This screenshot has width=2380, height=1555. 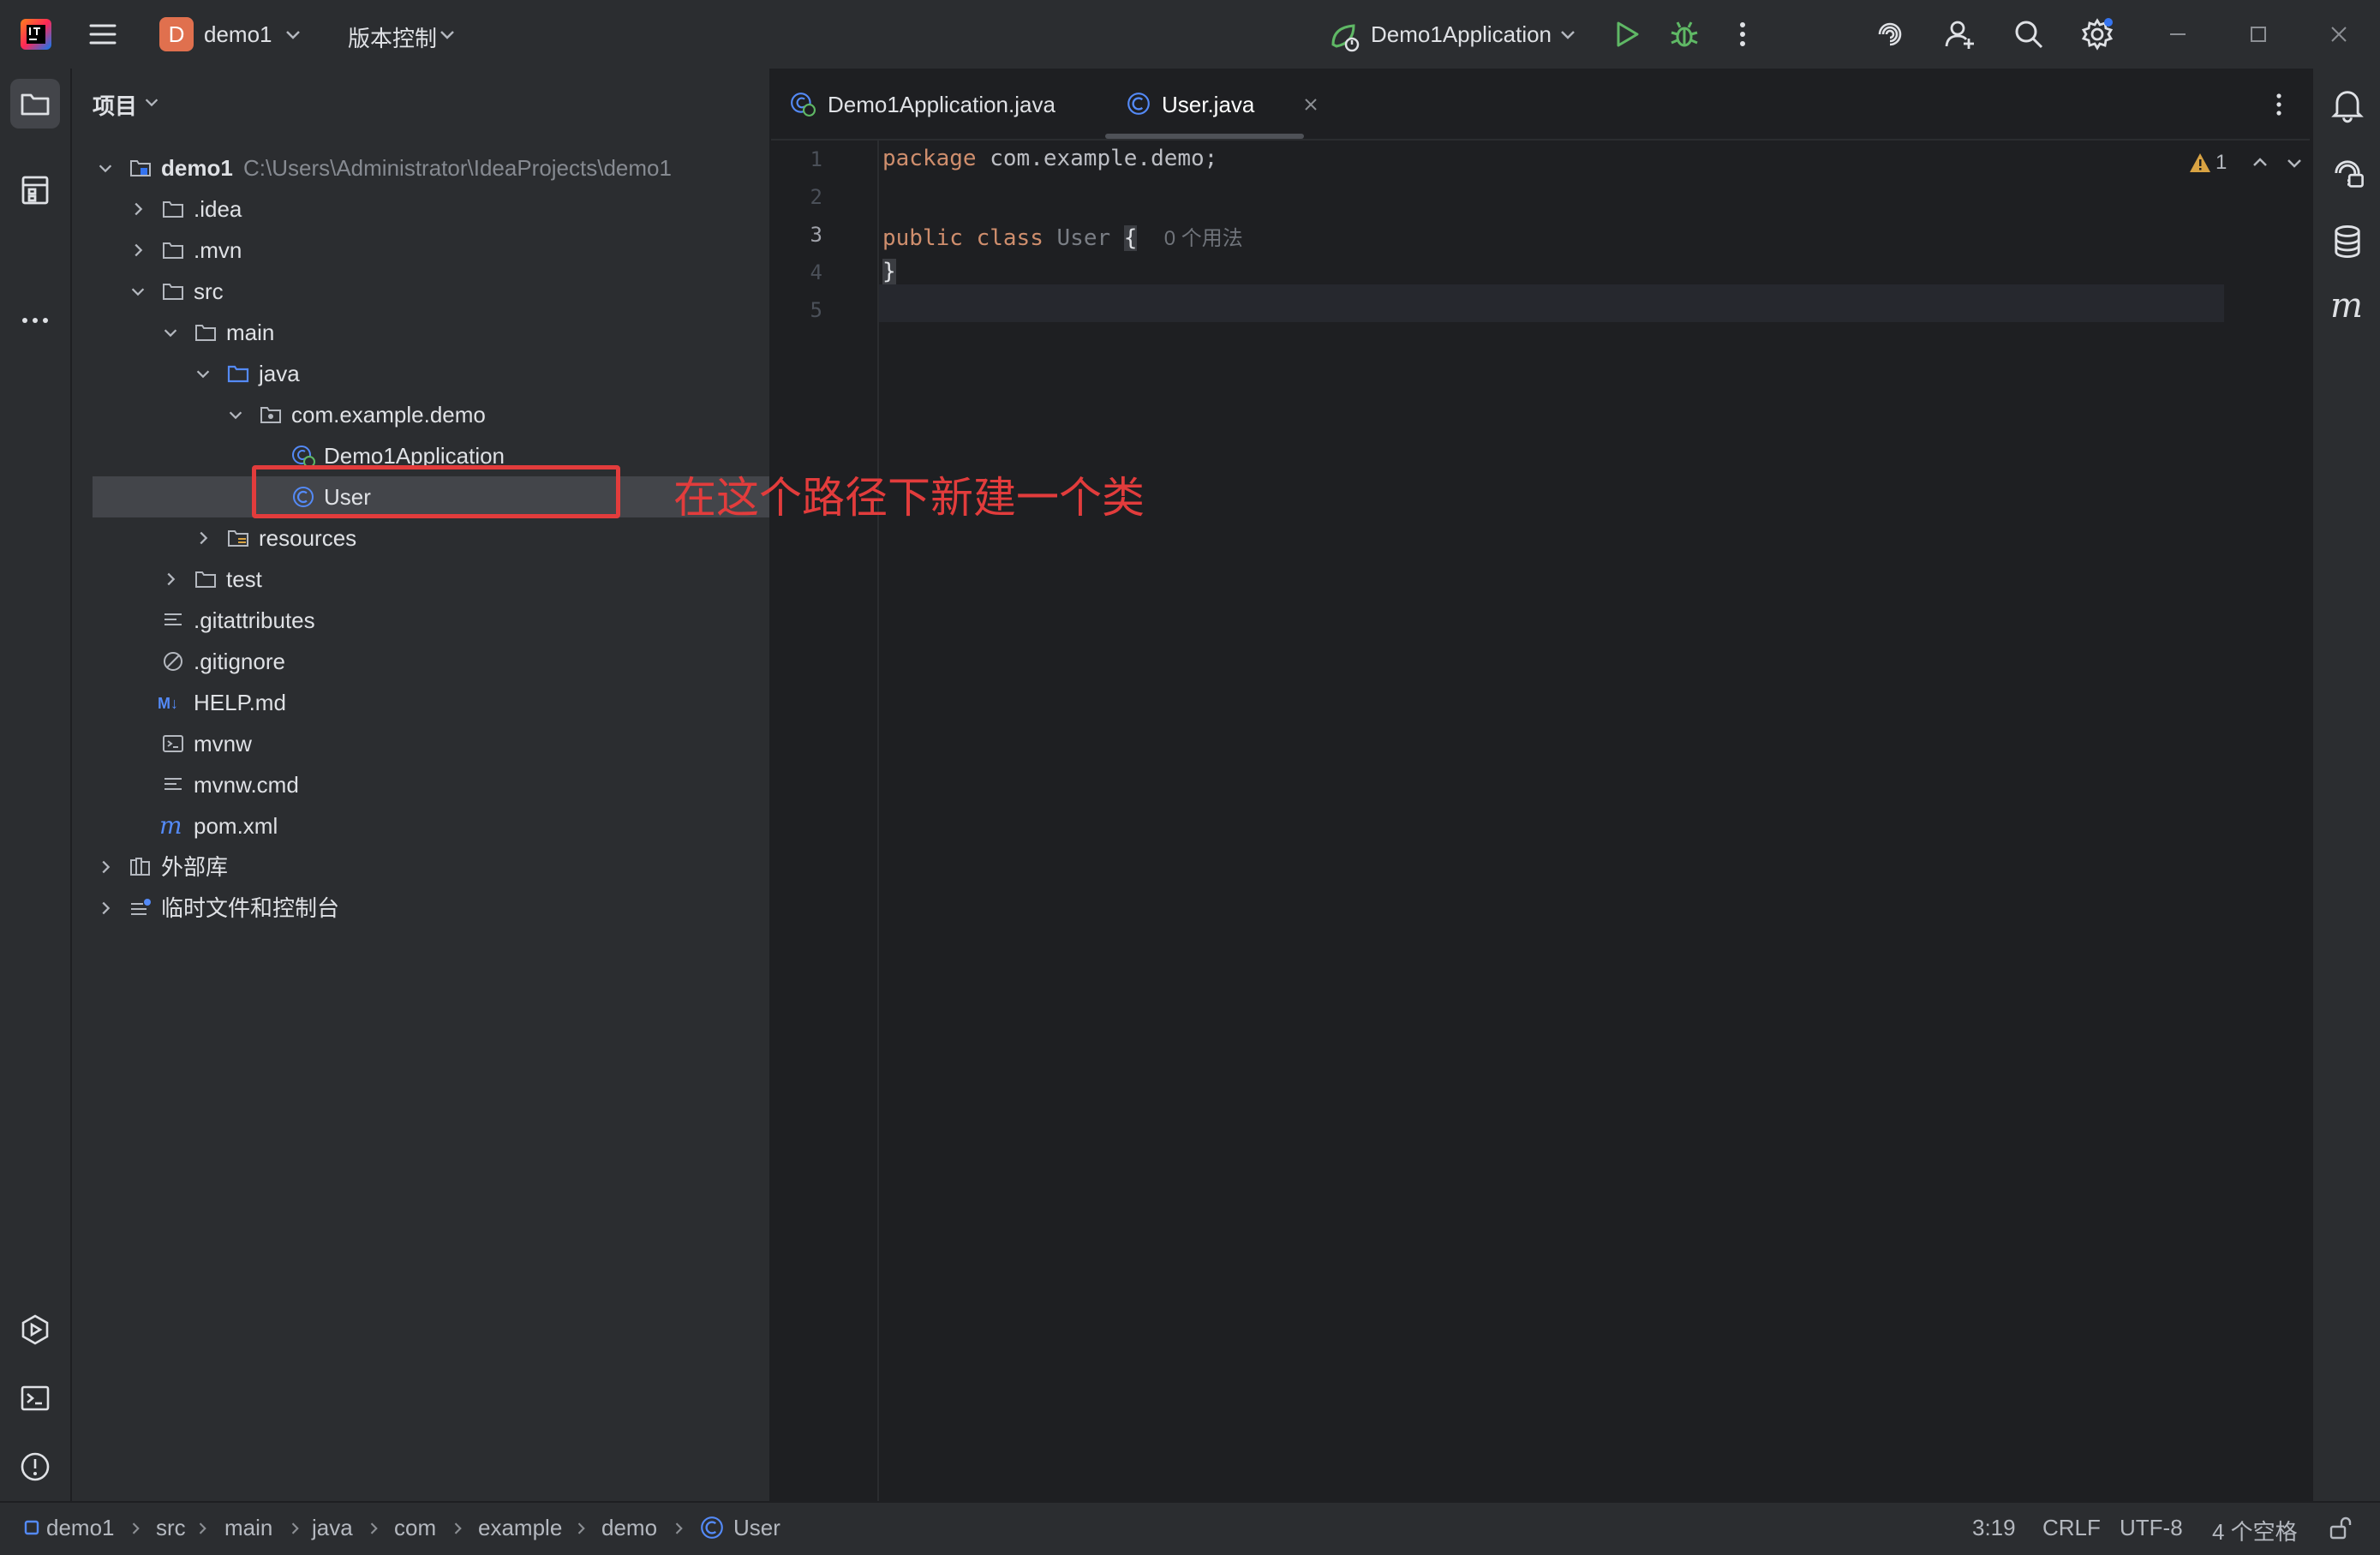 I want to click on more-tools-icon, so click(x=35, y=320).